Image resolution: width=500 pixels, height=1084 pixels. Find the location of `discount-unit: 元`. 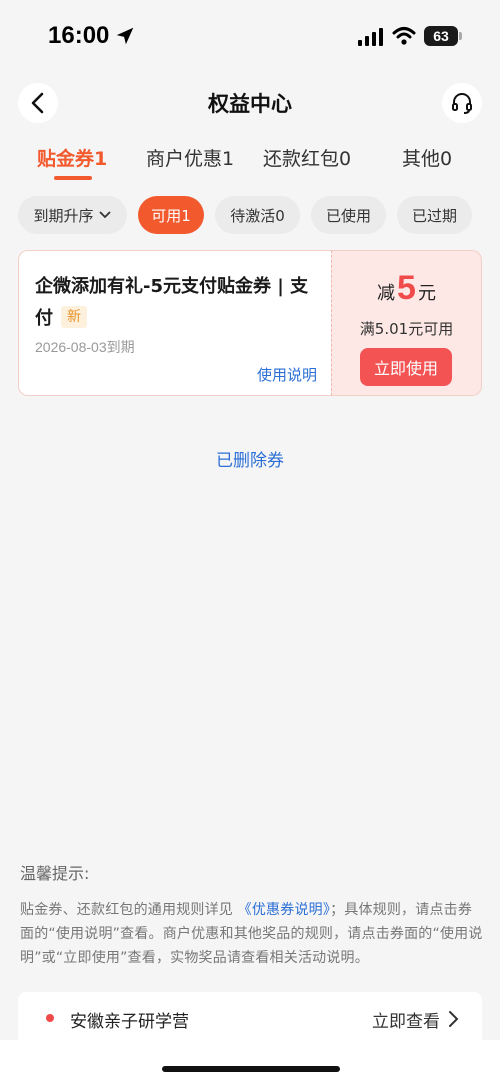

discount-unit: 元 is located at coordinates (426, 293).